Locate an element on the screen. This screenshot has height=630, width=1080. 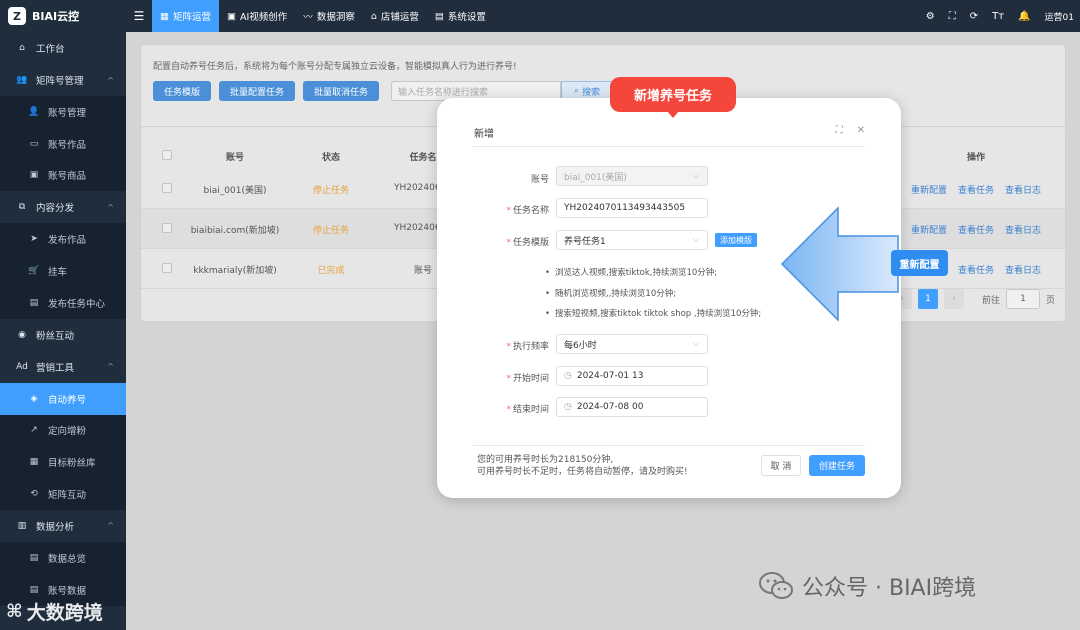
add-template-button: 添加模版 is located at coordinates (736, 240).